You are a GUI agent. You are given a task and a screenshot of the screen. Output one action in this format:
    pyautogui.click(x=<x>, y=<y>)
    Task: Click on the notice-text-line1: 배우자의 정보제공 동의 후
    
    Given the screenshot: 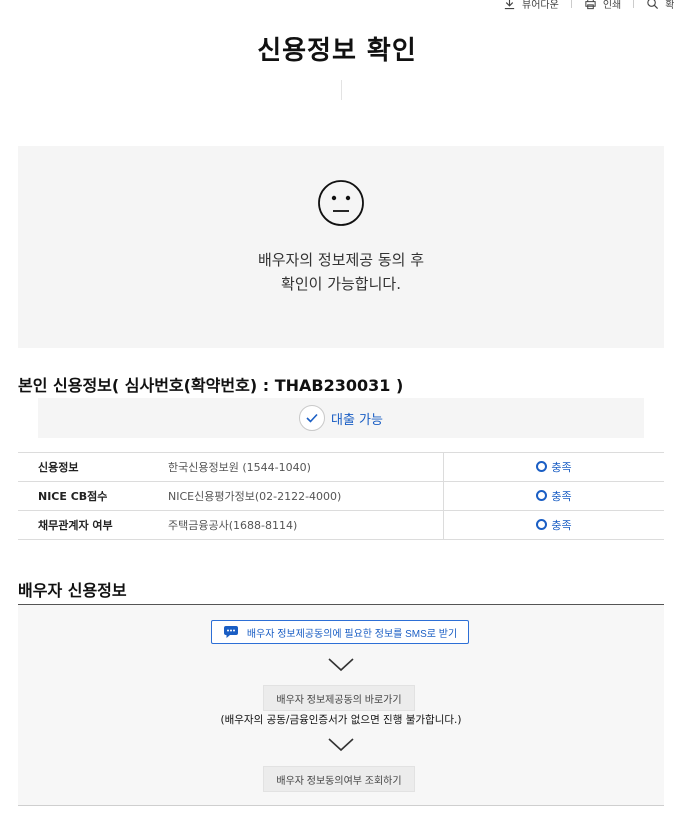 What is the action you would take?
    pyautogui.click(x=341, y=260)
    